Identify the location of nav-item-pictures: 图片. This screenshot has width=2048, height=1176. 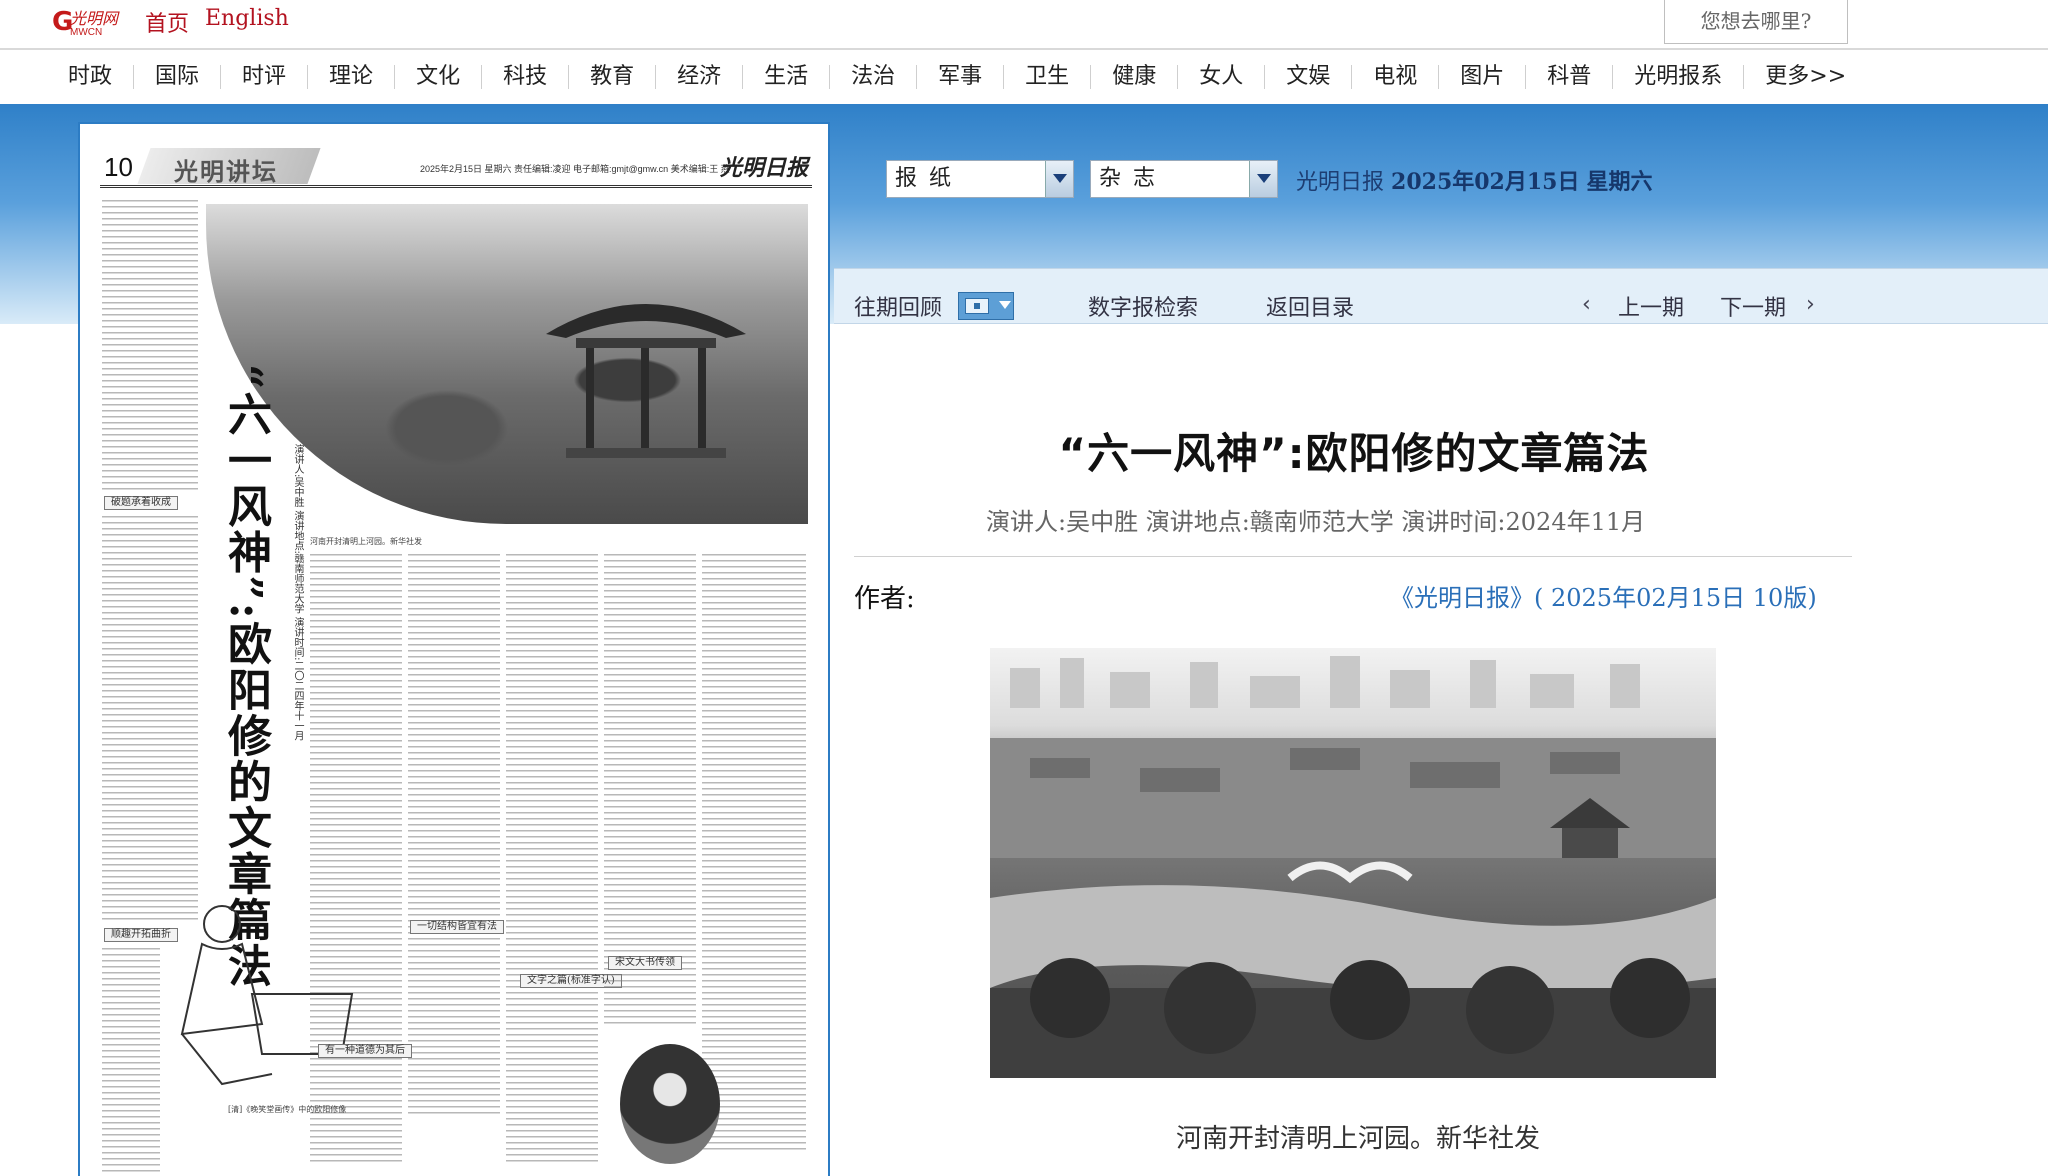
(1483, 77).